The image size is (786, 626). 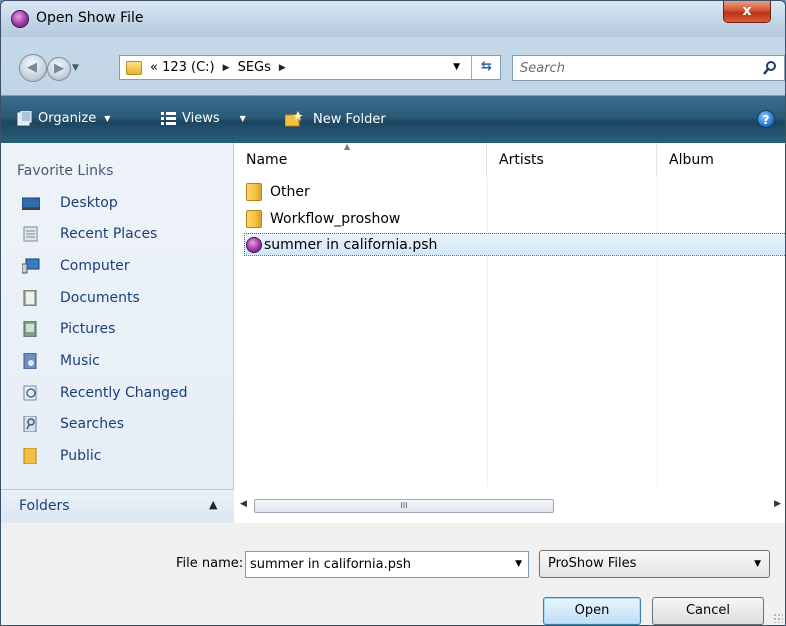 What do you see at coordinates (254, 67) in the screenshot?
I see `breadcrumb-segs: SEGs` at bounding box center [254, 67].